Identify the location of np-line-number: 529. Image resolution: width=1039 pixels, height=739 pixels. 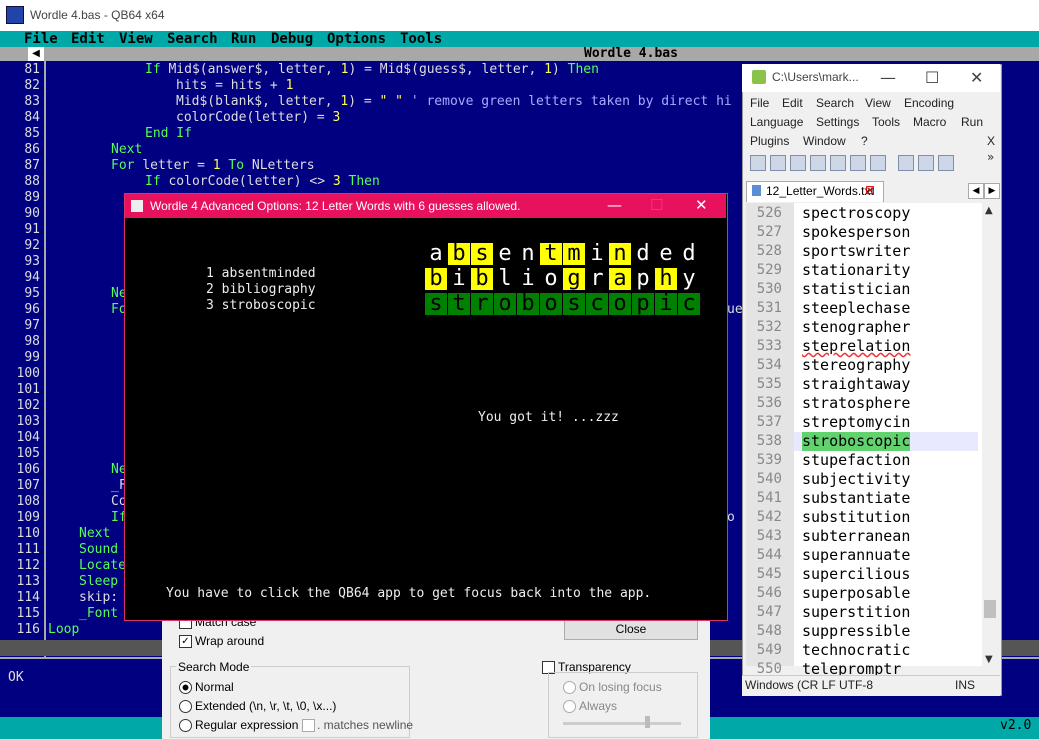
(769, 270).